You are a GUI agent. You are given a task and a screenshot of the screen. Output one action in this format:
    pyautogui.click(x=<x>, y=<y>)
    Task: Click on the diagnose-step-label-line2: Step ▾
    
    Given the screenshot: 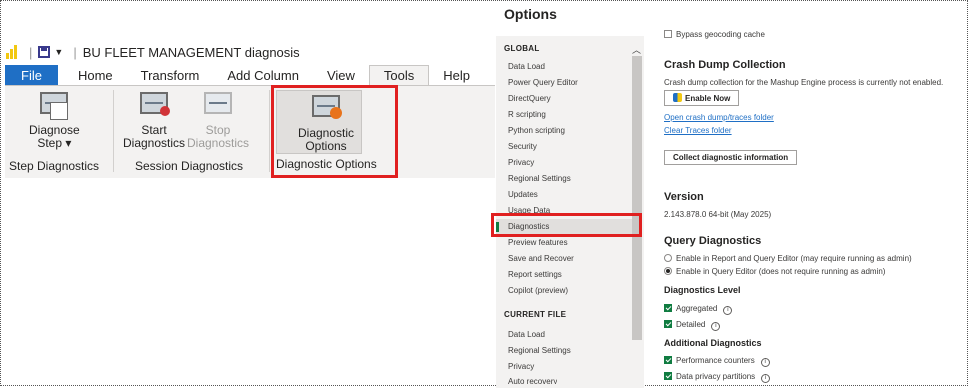 What is the action you would take?
    pyautogui.click(x=54, y=143)
    